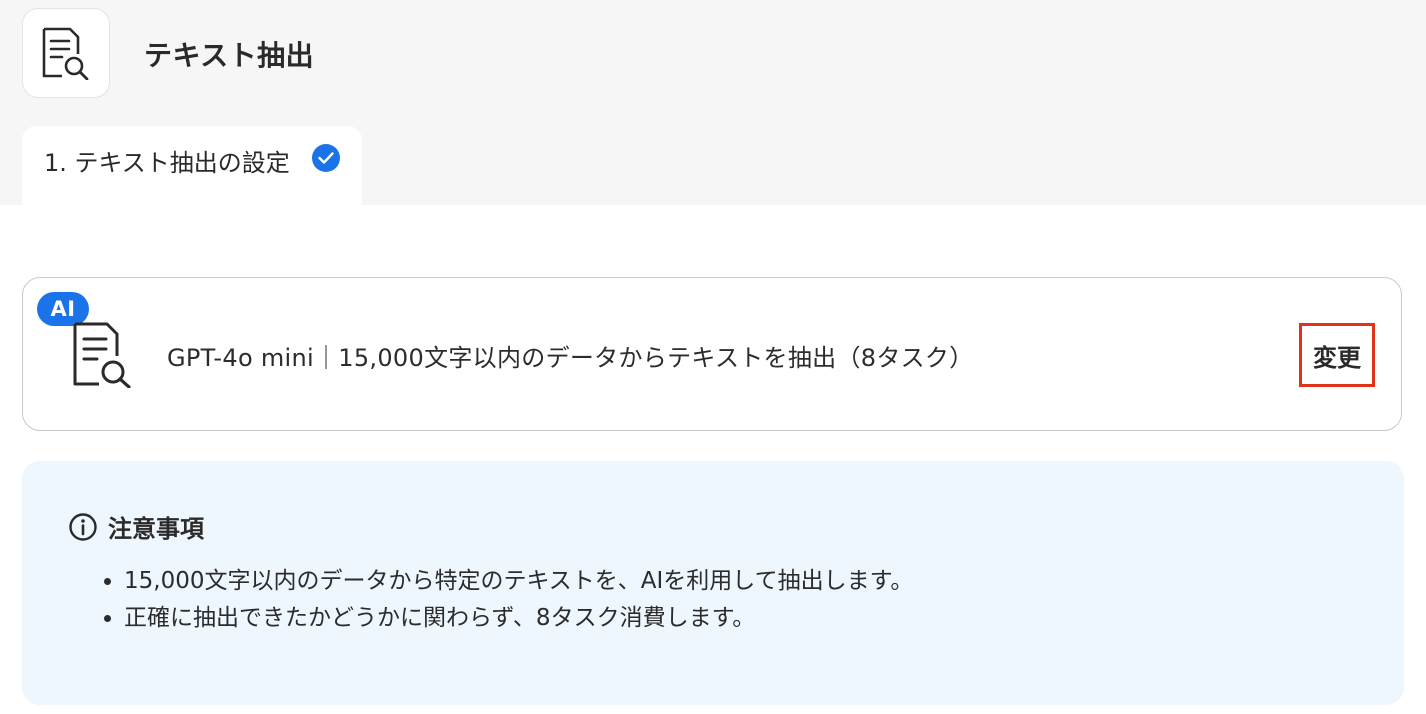 The width and height of the screenshot is (1426, 714). What do you see at coordinates (156, 529) in the screenshot?
I see `notice-title: 注意事項` at bounding box center [156, 529].